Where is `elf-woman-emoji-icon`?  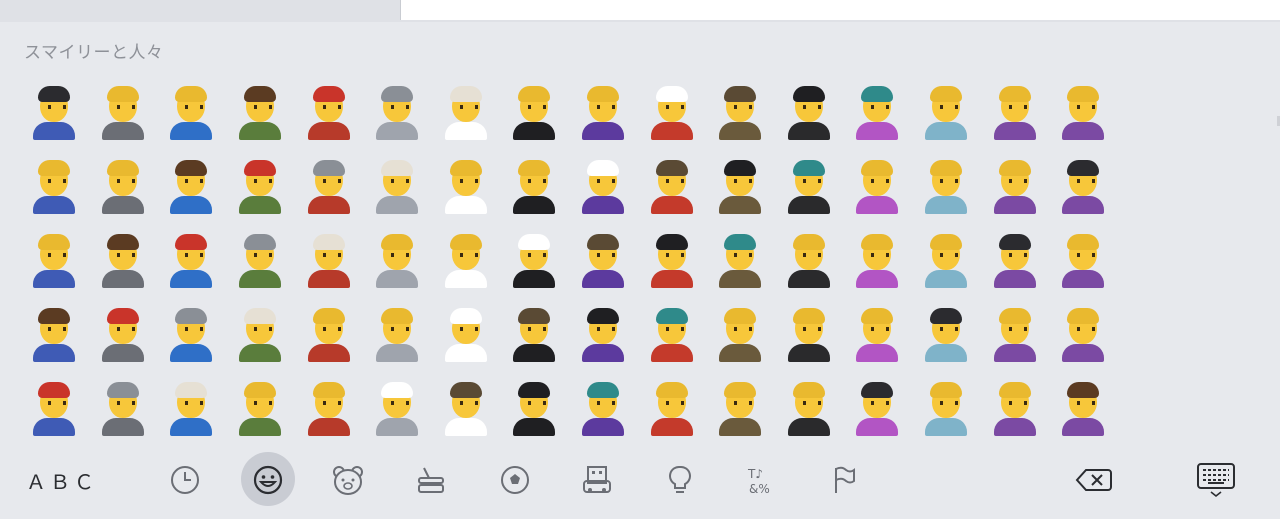
elf-woman-emoji-icon is located at coordinates (740, 185).